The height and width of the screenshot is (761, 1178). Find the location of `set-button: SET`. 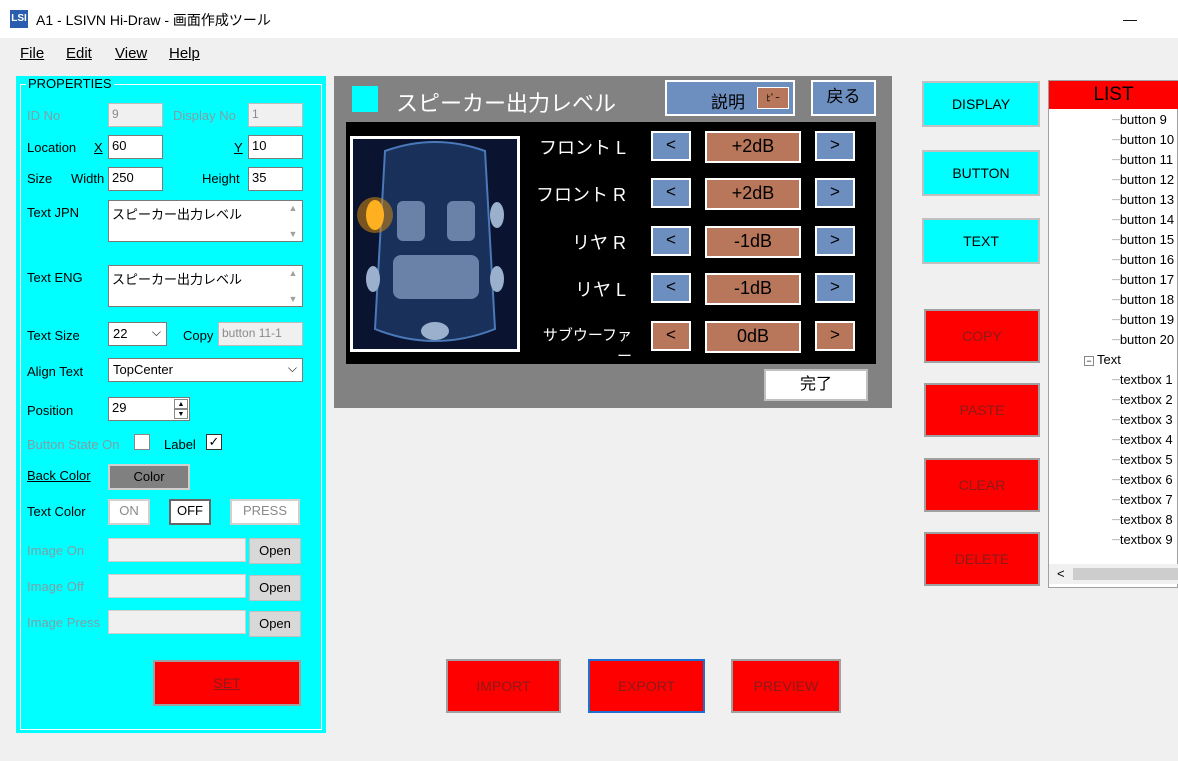

set-button: SET is located at coordinates (227, 683).